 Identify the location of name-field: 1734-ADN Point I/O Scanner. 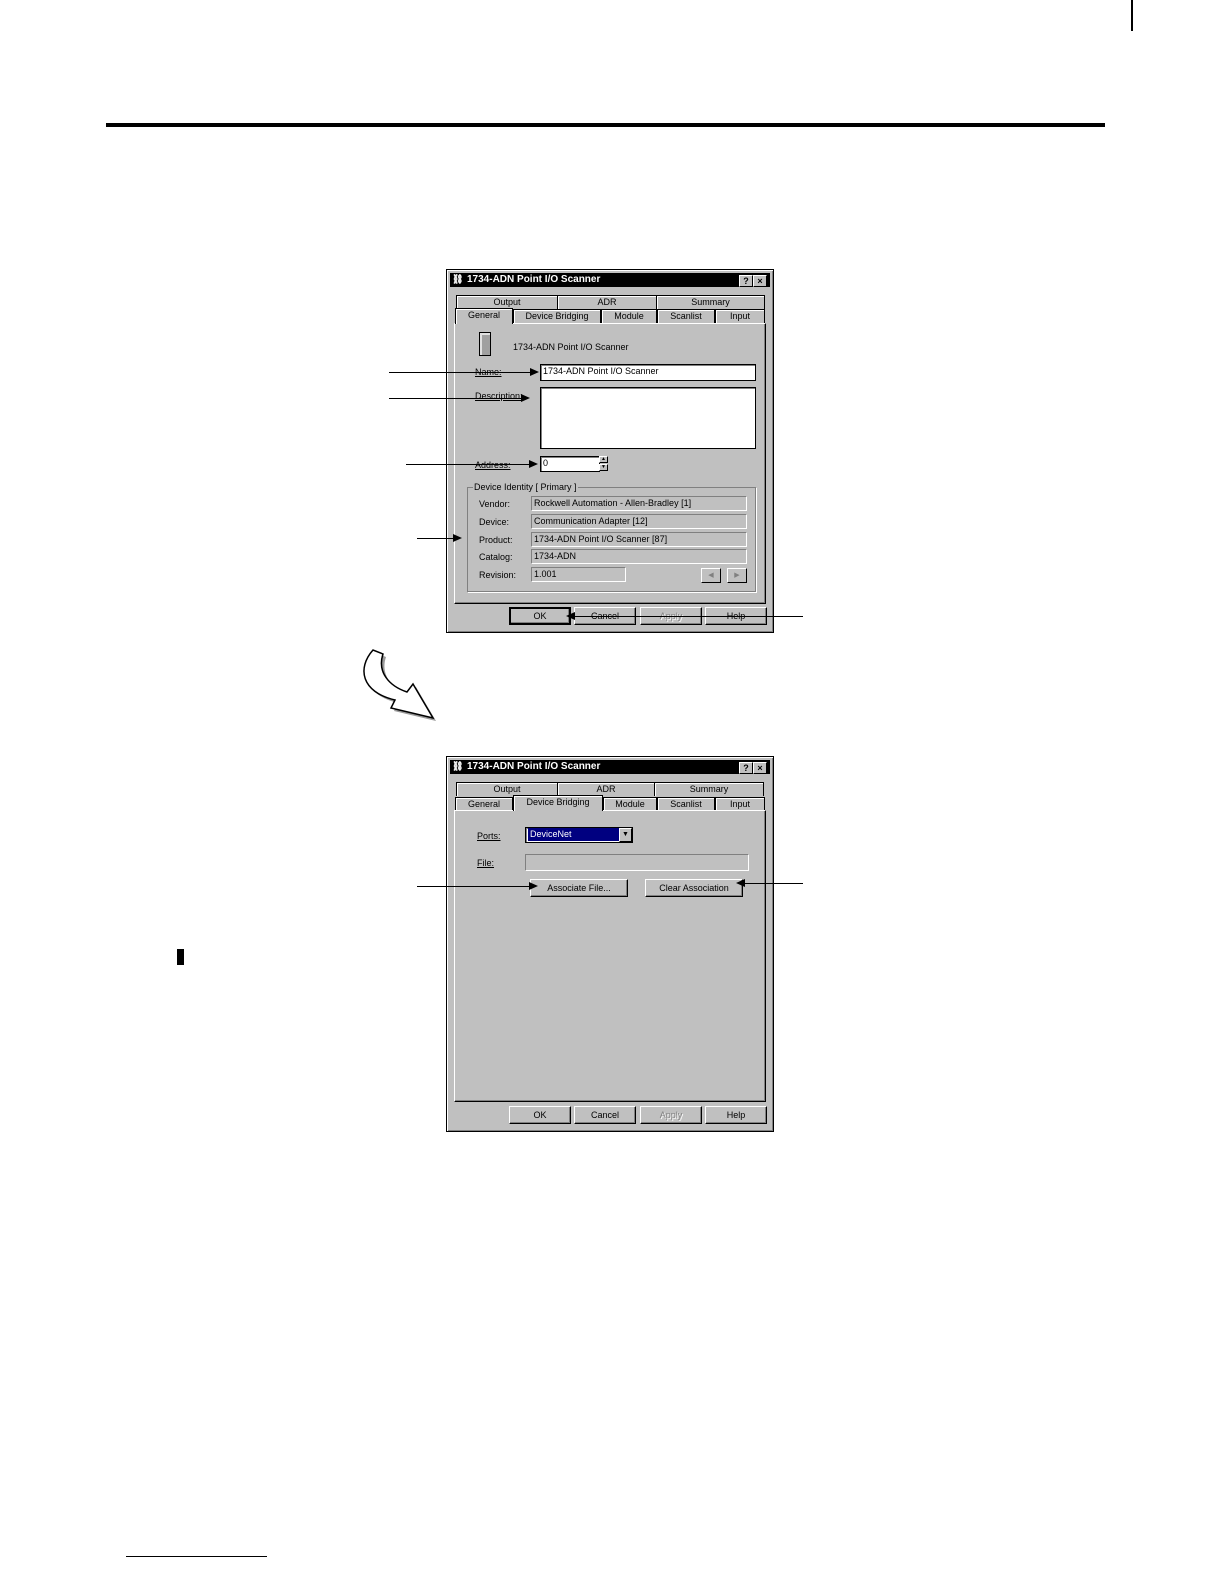
(648, 372).